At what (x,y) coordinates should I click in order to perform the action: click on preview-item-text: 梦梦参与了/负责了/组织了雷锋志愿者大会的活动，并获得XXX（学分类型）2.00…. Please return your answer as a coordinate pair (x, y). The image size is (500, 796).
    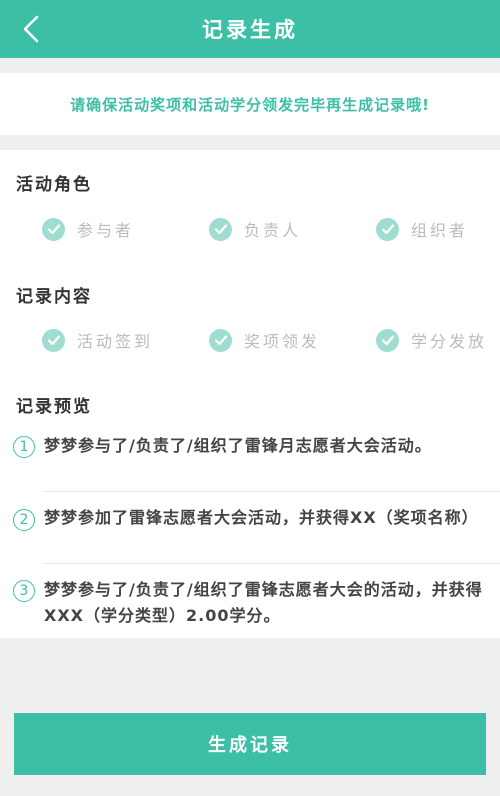
    Looking at the image, I should click on (263, 602).